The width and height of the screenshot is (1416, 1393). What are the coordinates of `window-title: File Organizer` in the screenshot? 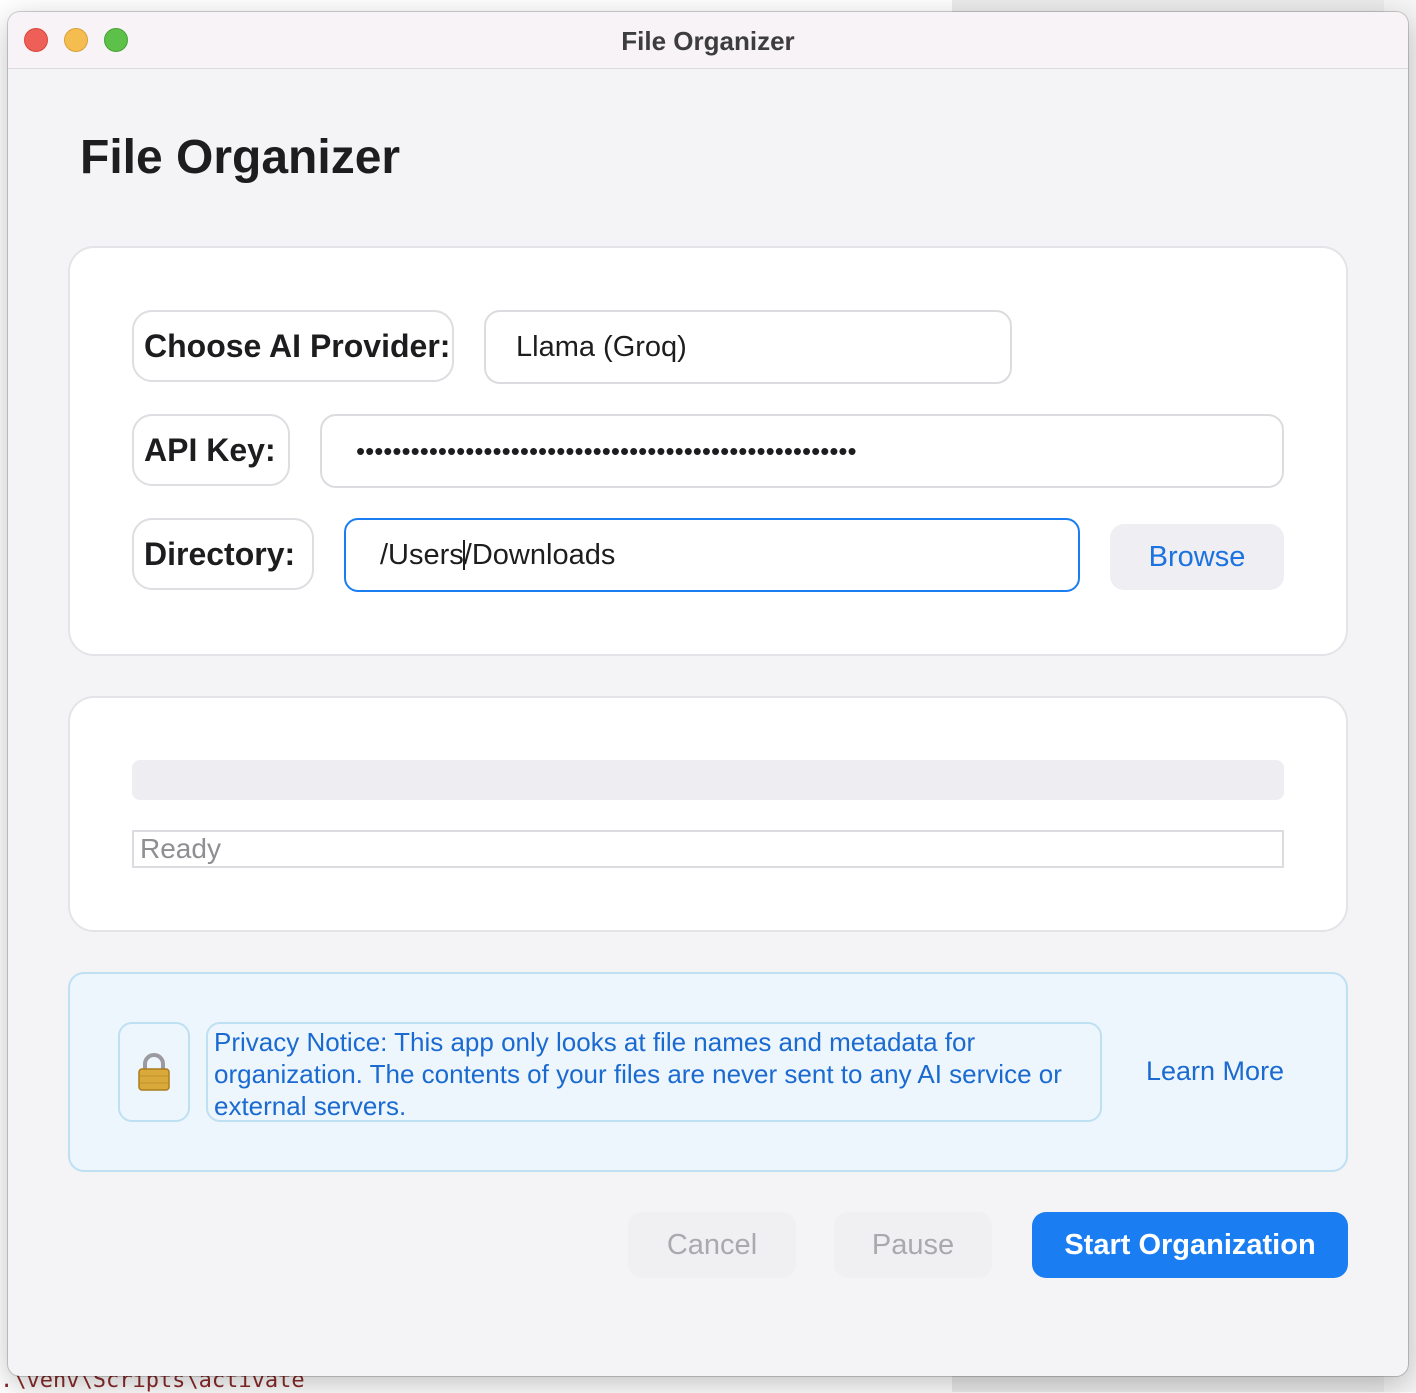 It's located at (708, 41).